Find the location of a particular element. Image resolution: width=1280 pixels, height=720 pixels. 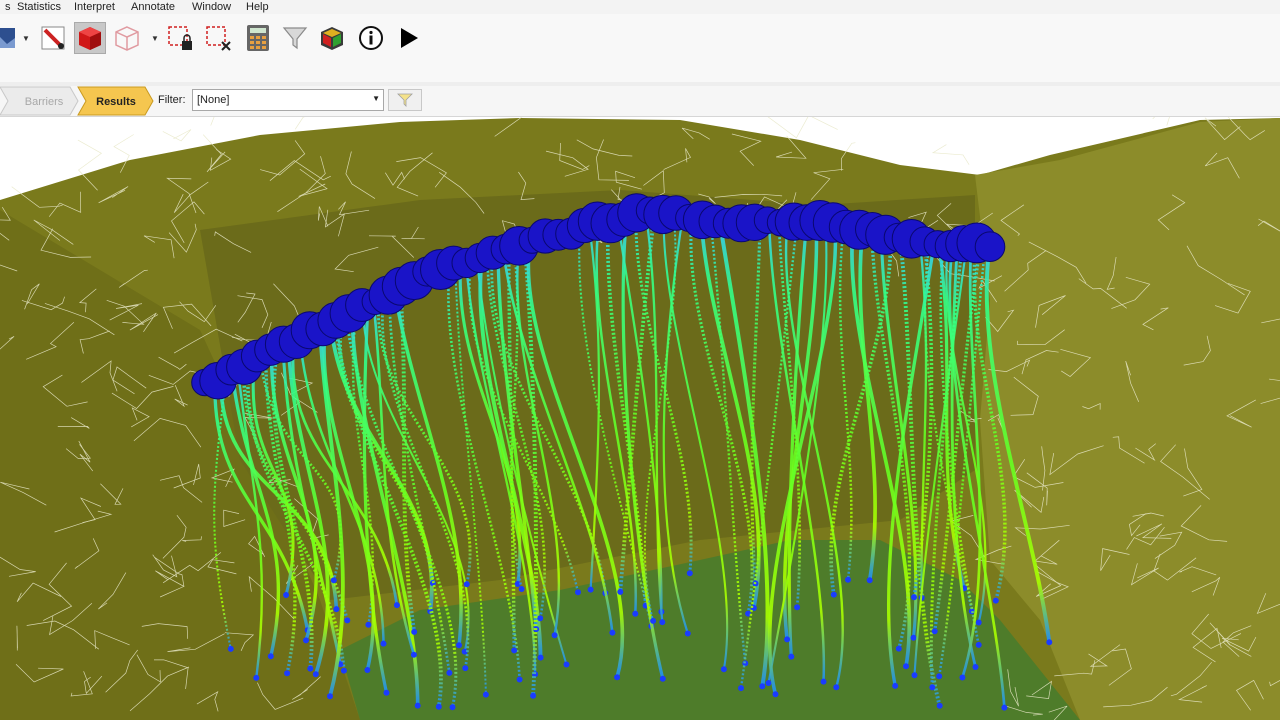

apply-filter-button is located at coordinates (405, 100).